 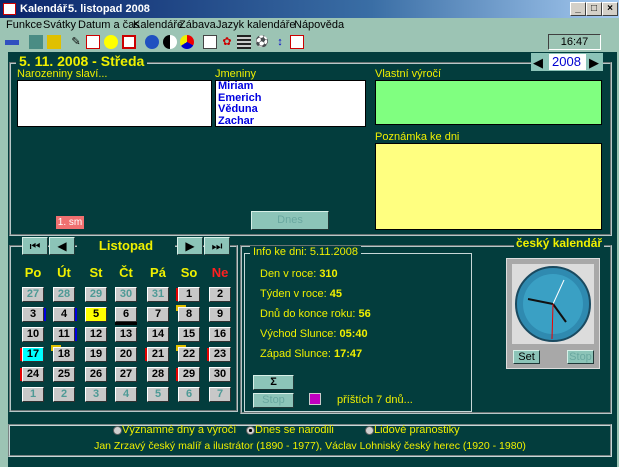 What do you see at coordinates (54, 42) in the screenshot?
I see `calendar-grid-icon` at bounding box center [54, 42].